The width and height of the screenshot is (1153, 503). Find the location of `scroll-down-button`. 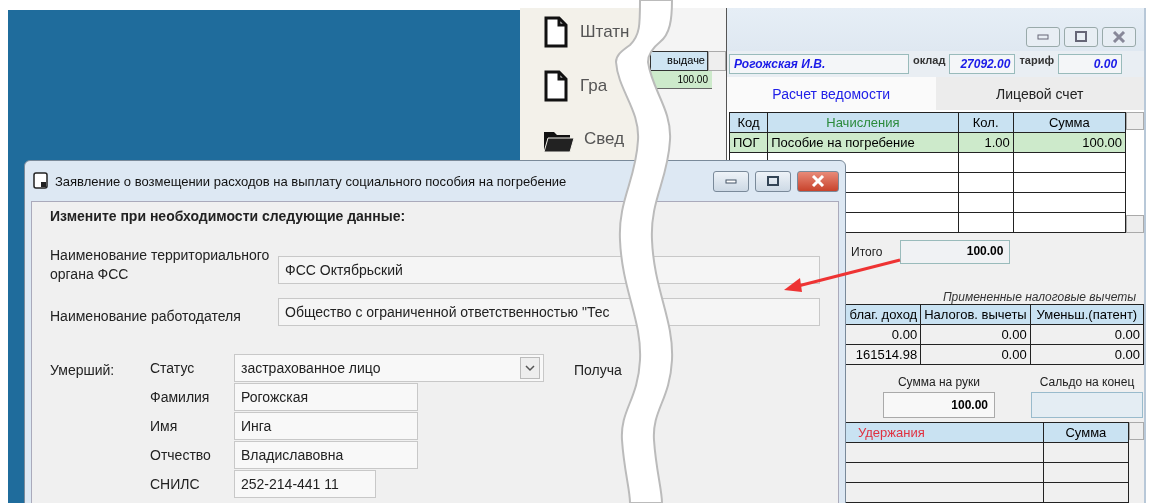

scroll-down-button is located at coordinates (1135, 224).